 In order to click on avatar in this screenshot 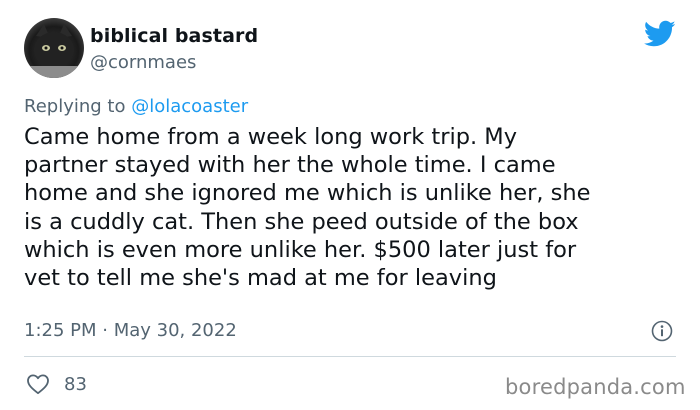, I will do `click(54, 48)`.